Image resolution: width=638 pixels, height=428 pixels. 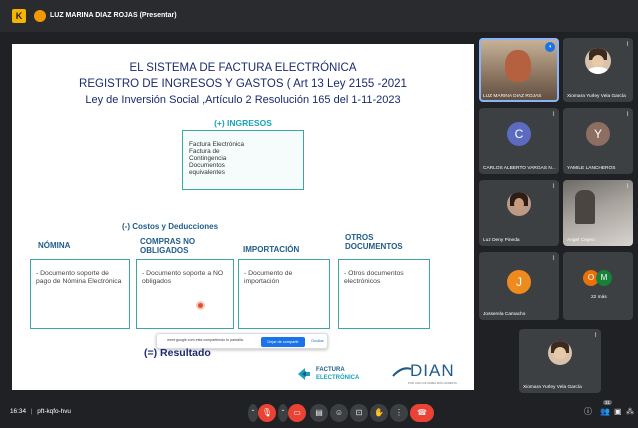 I want to click on chat-icon: ▣, so click(x=618, y=412).